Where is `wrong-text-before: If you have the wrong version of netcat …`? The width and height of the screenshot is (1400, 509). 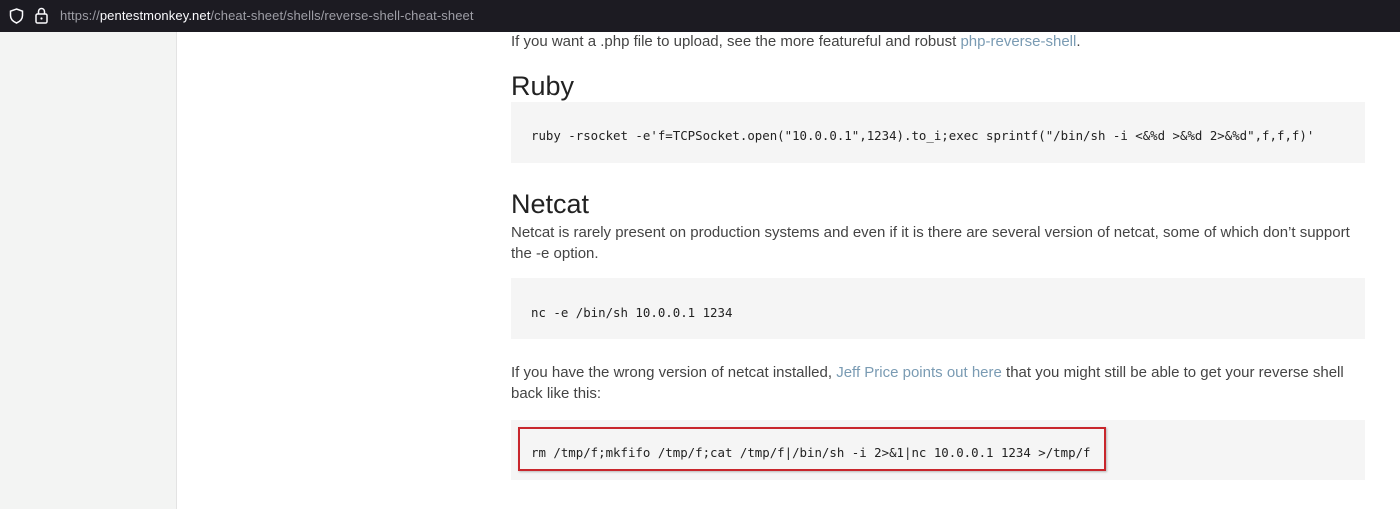
wrong-text-before: If you have the wrong version of netcat … is located at coordinates (674, 372).